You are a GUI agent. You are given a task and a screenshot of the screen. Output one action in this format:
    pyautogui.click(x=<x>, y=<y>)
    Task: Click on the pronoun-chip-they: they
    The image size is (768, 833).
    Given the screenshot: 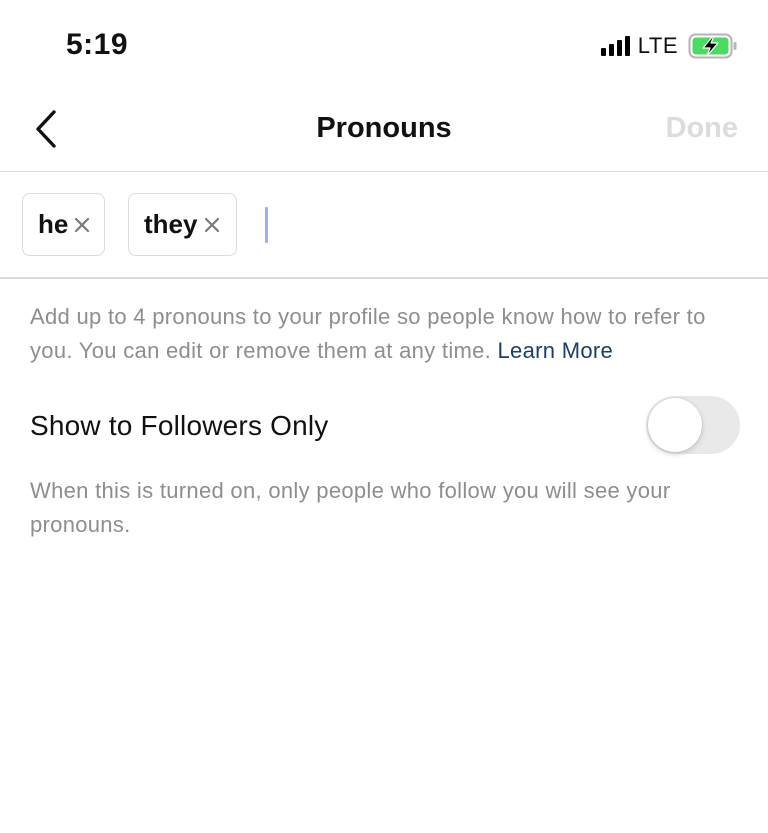 What is the action you would take?
    pyautogui.click(x=182, y=224)
    